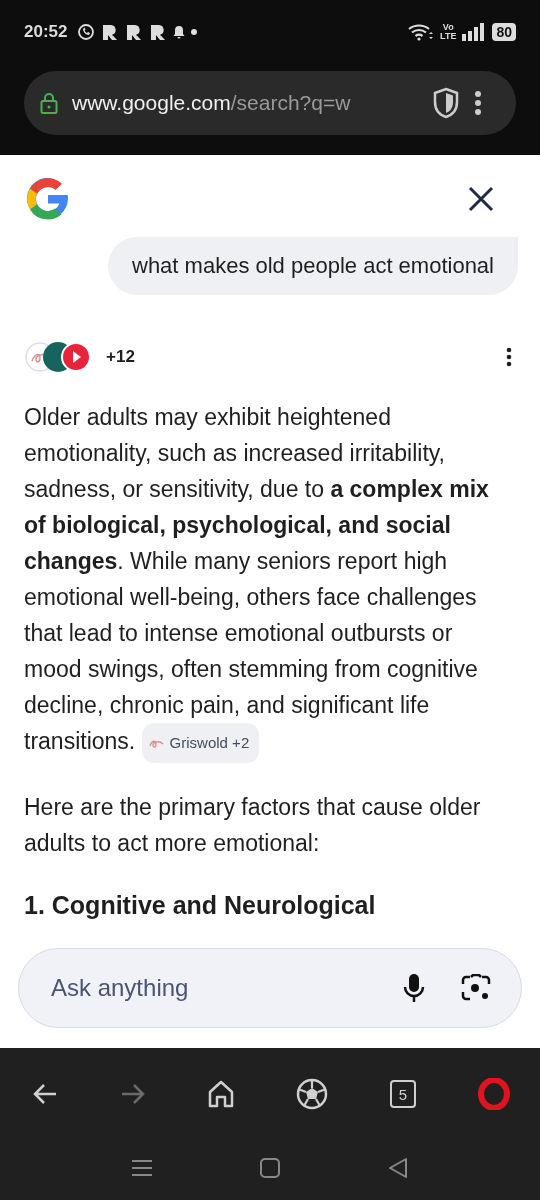 This screenshot has height=1200, width=540. I want to click on wifi-icon, so click(421, 32).